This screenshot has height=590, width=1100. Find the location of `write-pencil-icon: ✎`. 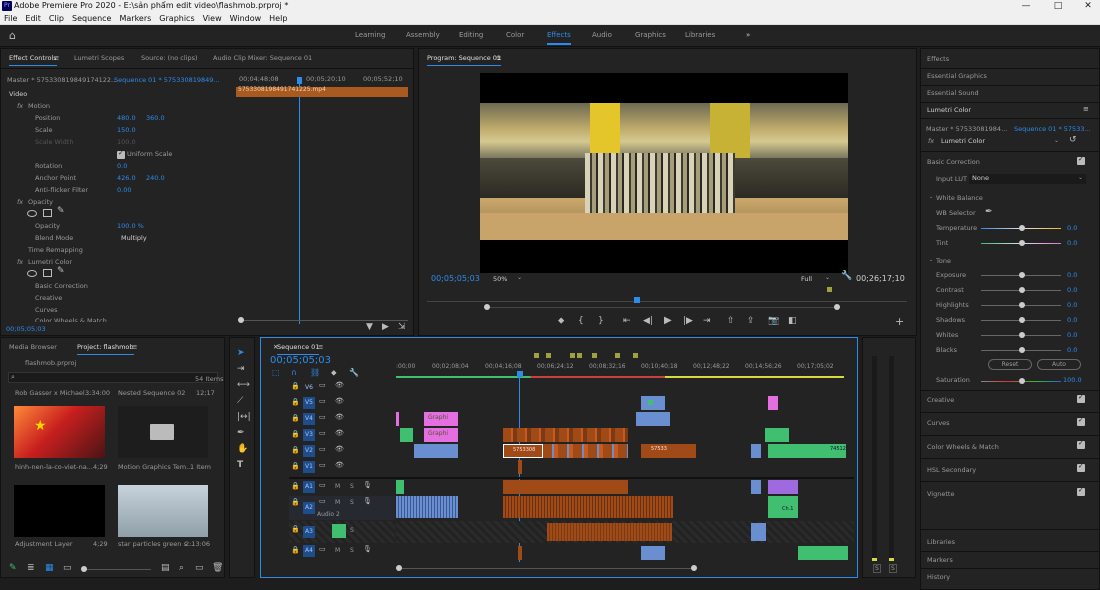

write-pencil-icon: ✎ is located at coordinates (13, 568).